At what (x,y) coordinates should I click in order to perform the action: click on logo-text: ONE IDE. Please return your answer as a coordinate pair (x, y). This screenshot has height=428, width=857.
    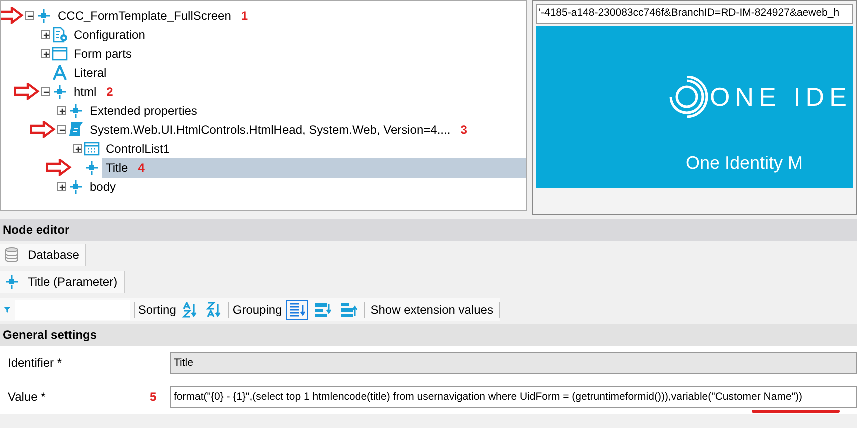
    Looking at the image, I should click on (781, 97).